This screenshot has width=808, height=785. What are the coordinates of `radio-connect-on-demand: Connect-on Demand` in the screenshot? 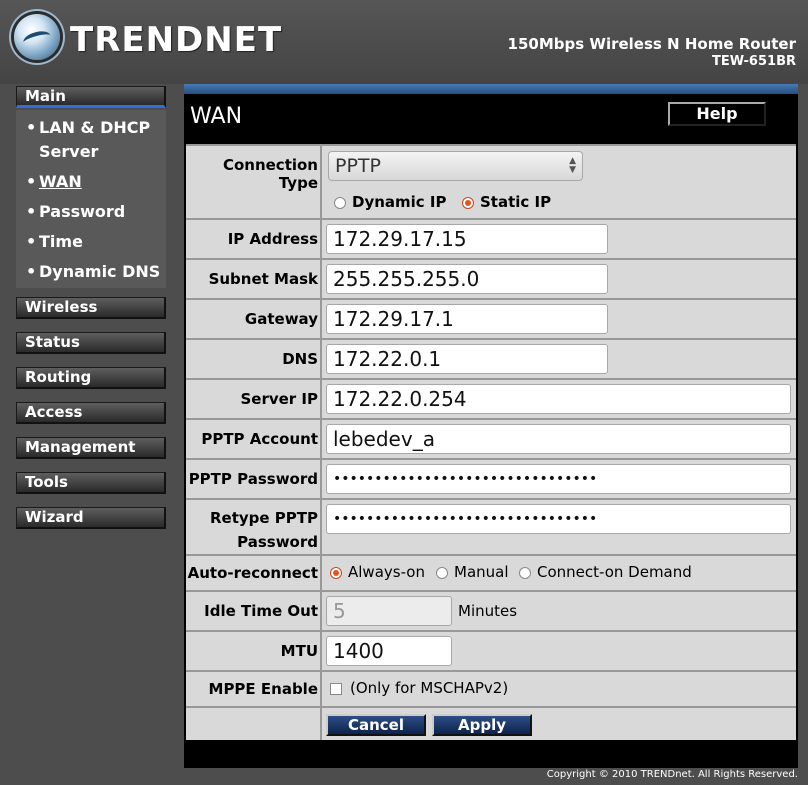 It's located at (605, 572).